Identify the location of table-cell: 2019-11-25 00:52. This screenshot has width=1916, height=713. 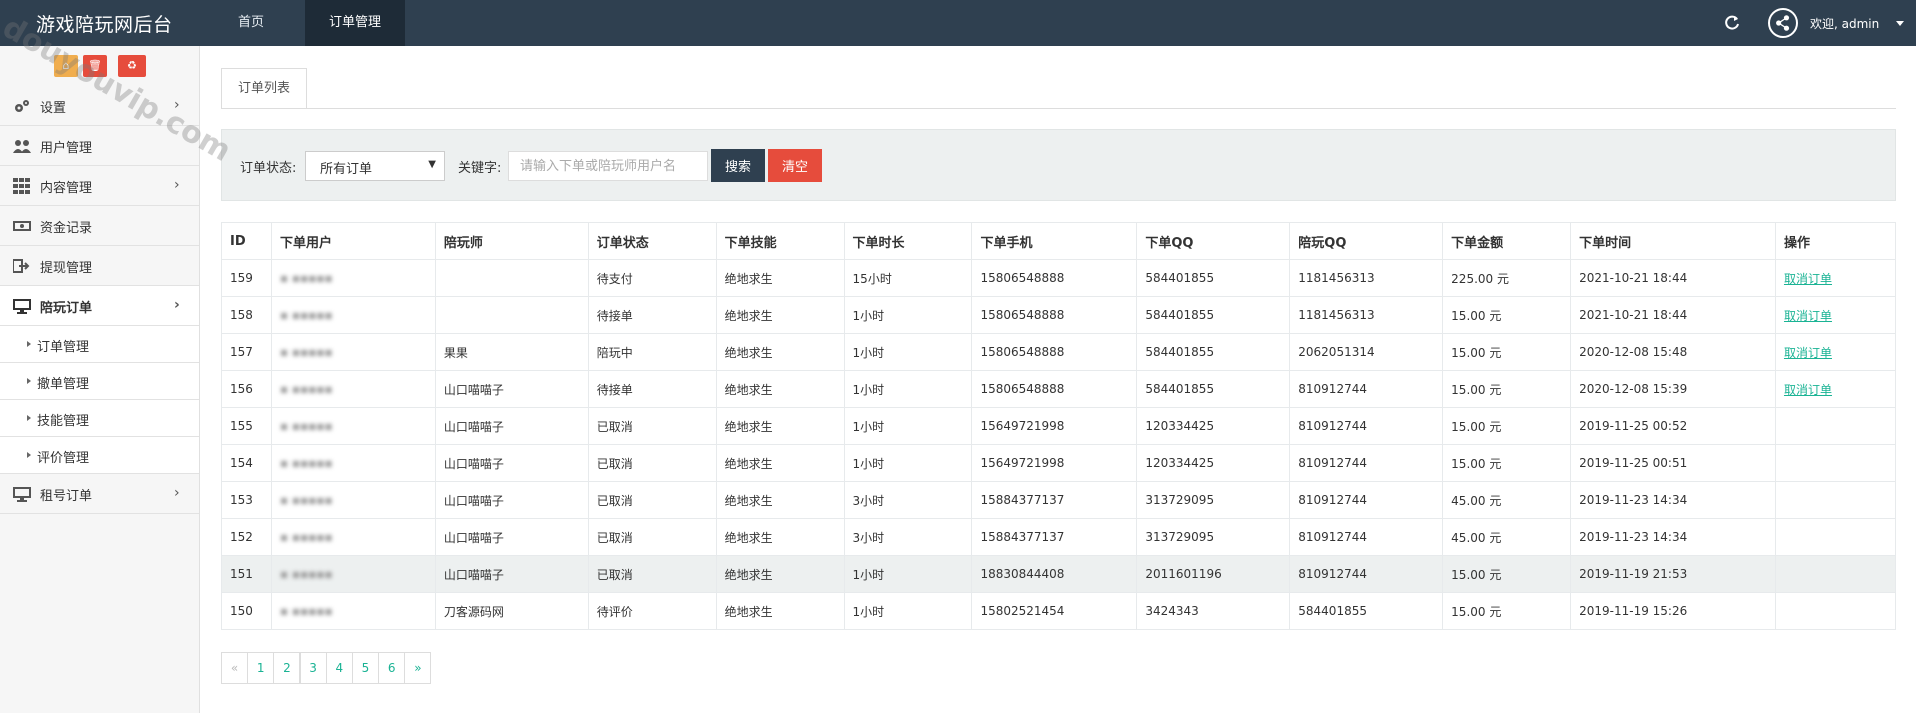
(1673, 426).